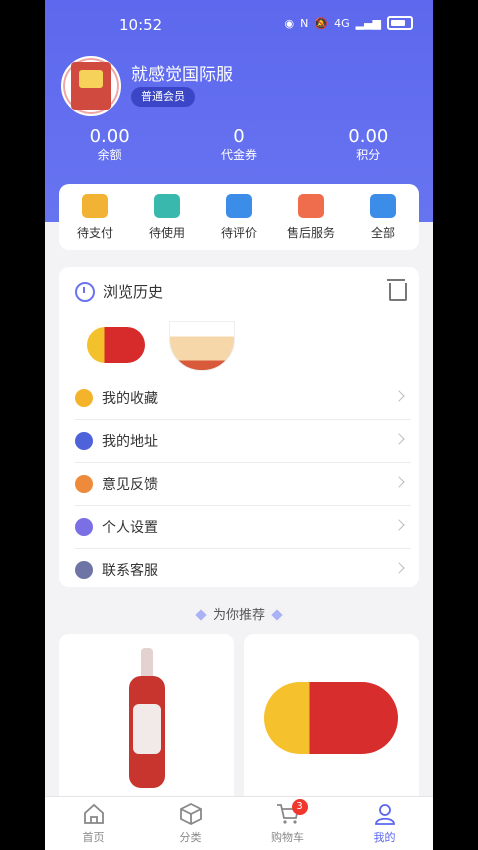 The height and width of the screenshot is (850, 478). I want to click on tab-home: 首页, so click(94, 823).